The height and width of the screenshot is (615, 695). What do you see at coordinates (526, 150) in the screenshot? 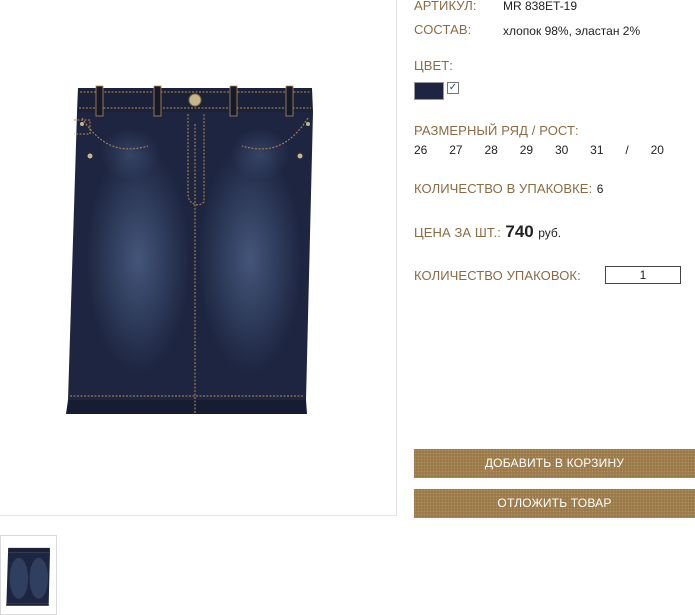
I see `size-item: 29` at bounding box center [526, 150].